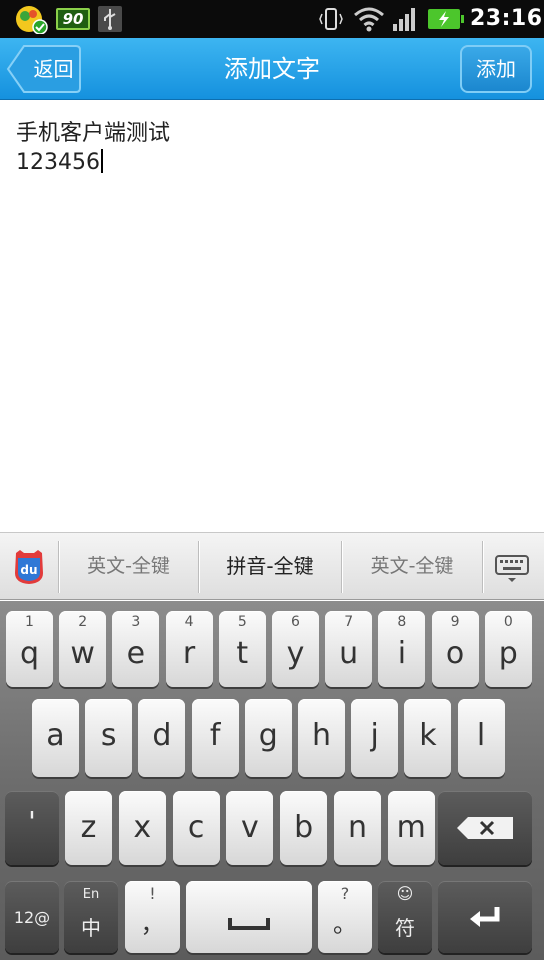 The image size is (544, 960). What do you see at coordinates (189, 653) in the screenshot?
I see `key-letter: r` at bounding box center [189, 653].